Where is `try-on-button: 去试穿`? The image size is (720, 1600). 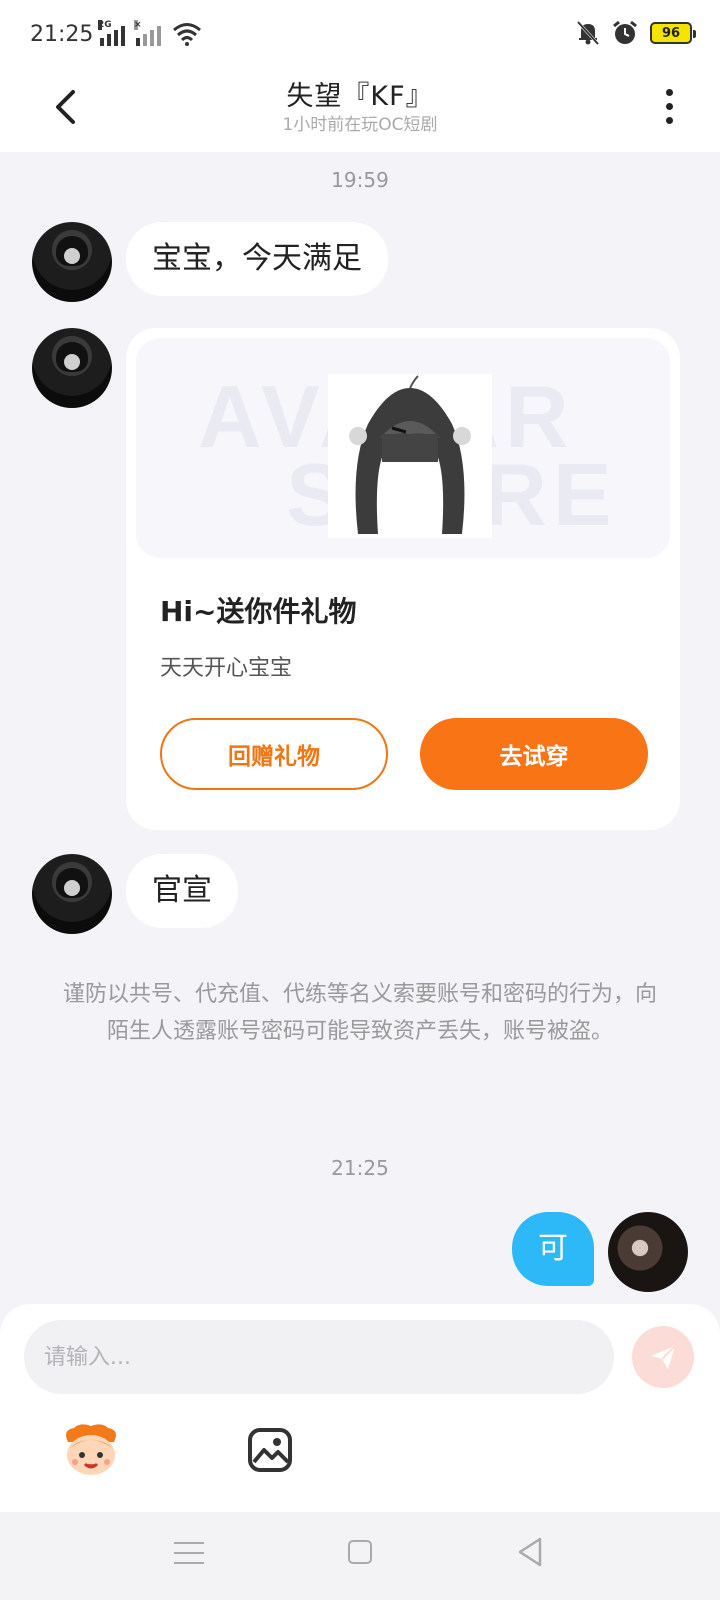 try-on-button: 去试穿 is located at coordinates (534, 754).